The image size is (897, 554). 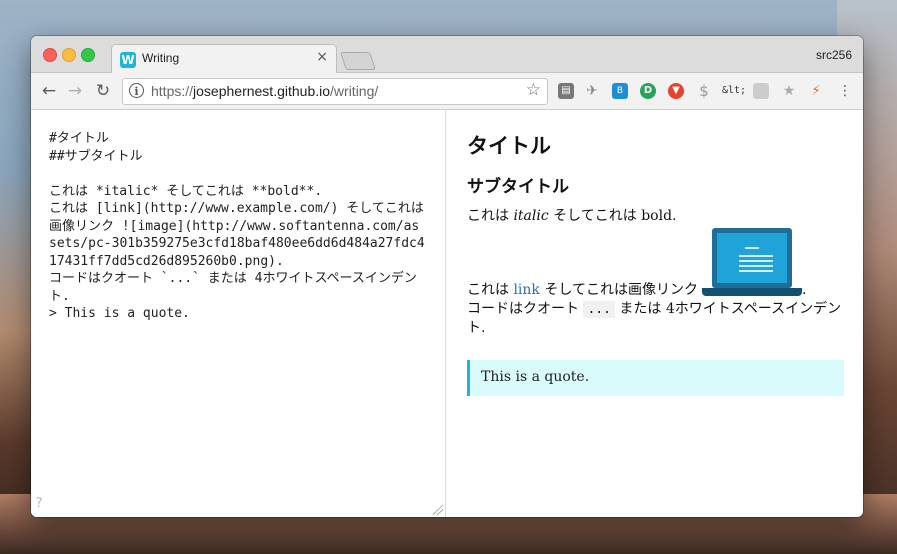 I want to click on resize-handle, so click(x=438, y=510).